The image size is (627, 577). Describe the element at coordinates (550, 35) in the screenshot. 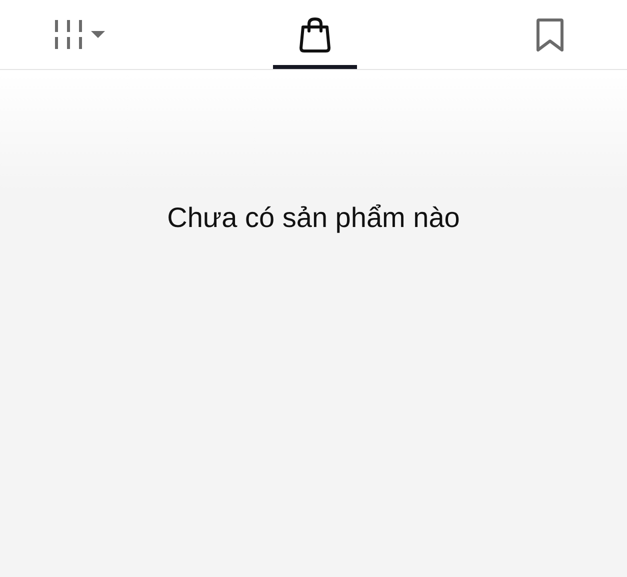

I see `bookmark-icon` at that location.